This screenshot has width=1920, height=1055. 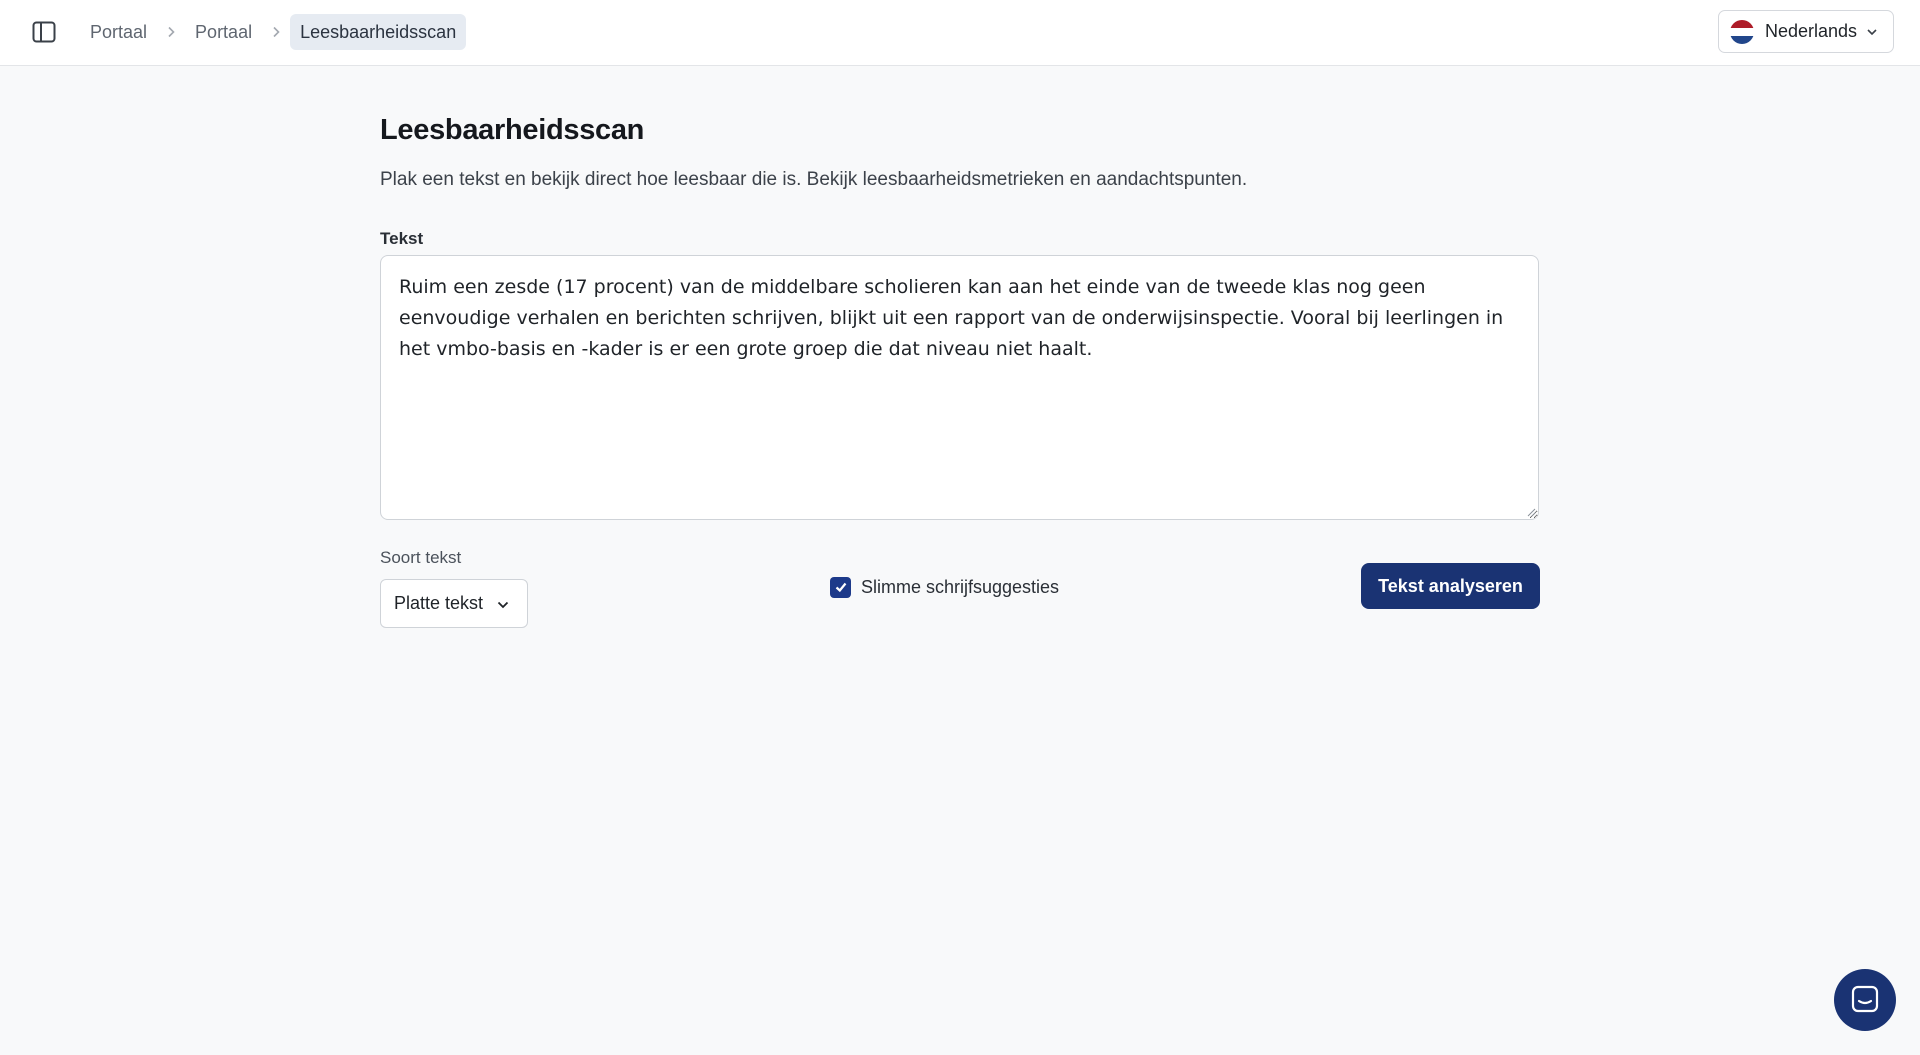 What do you see at coordinates (1531, 512) in the screenshot?
I see `resize-handle-icon` at bounding box center [1531, 512].